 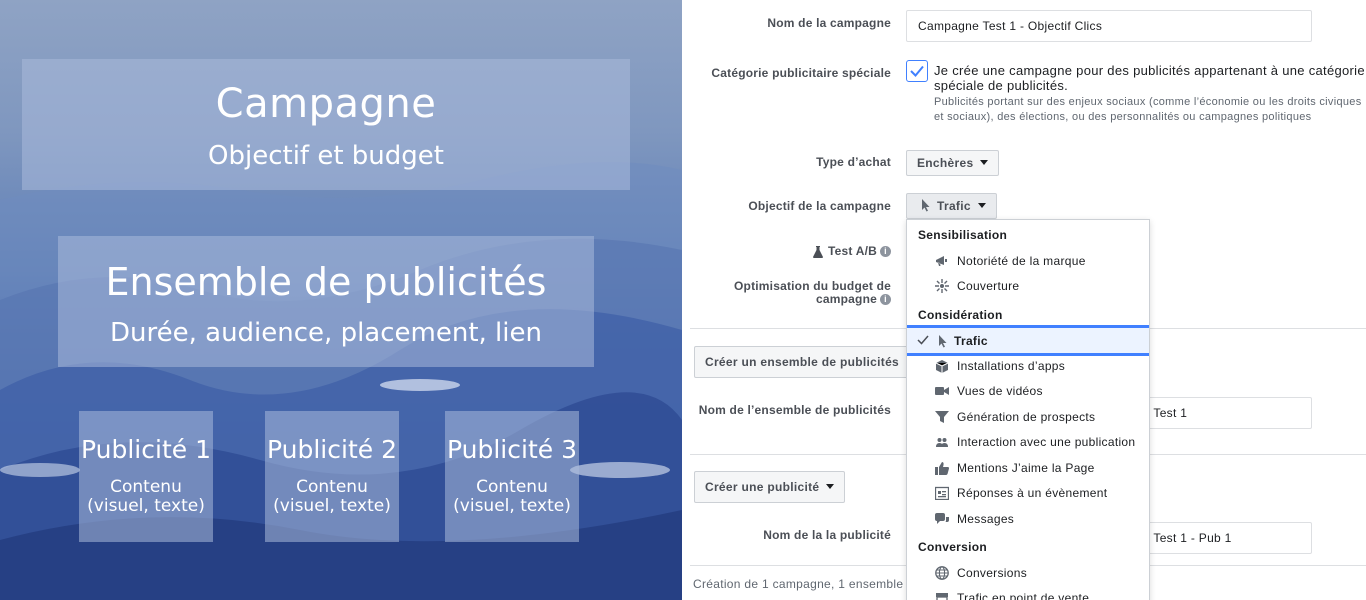 I want to click on globe-icon, so click(x=942, y=573).